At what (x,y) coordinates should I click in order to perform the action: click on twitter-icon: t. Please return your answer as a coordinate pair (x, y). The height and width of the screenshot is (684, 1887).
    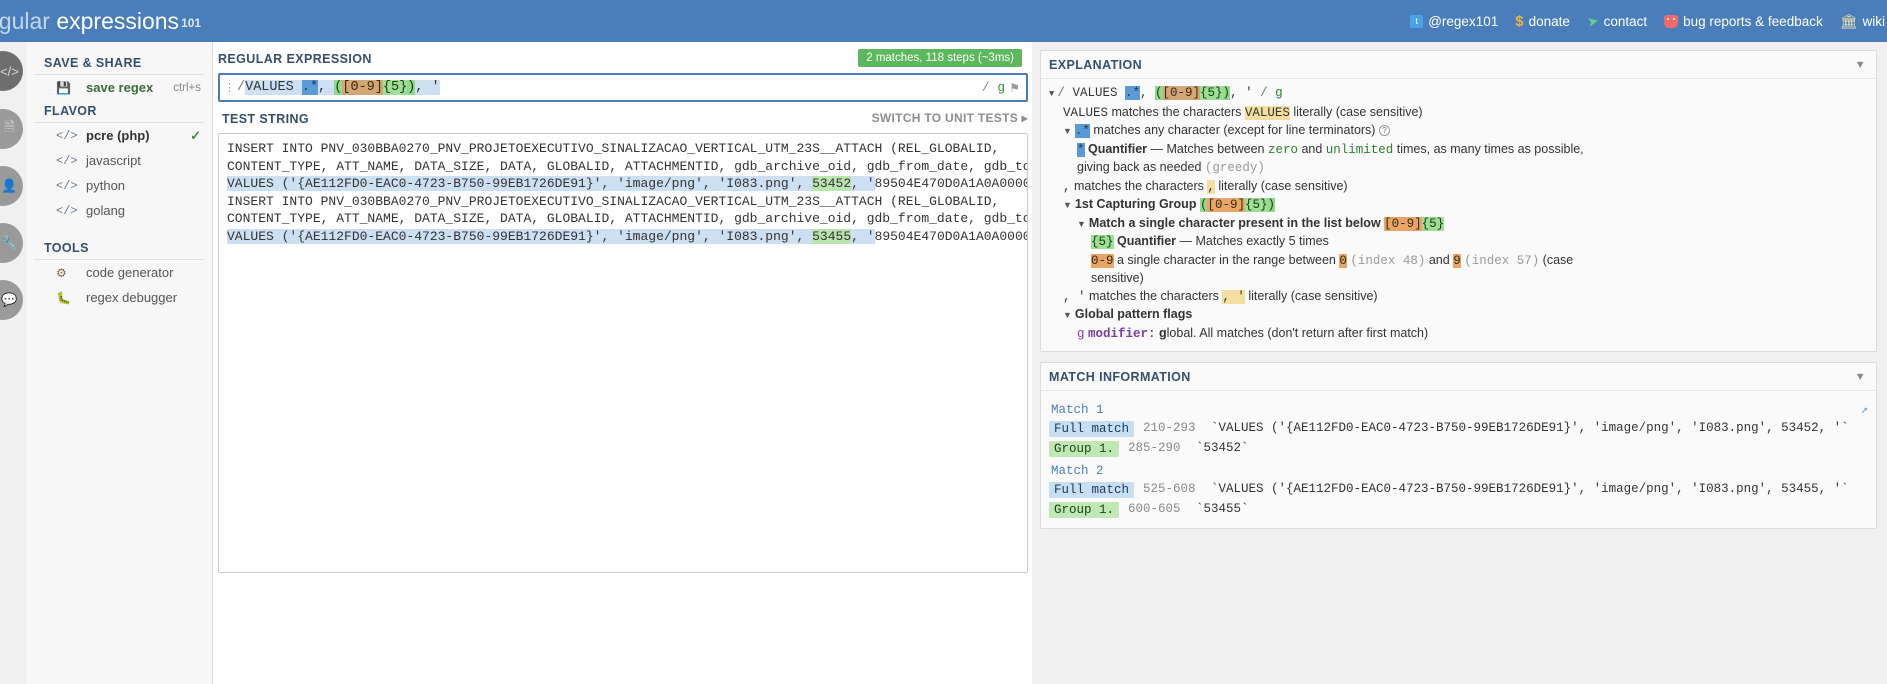
    Looking at the image, I should click on (1417, 21).